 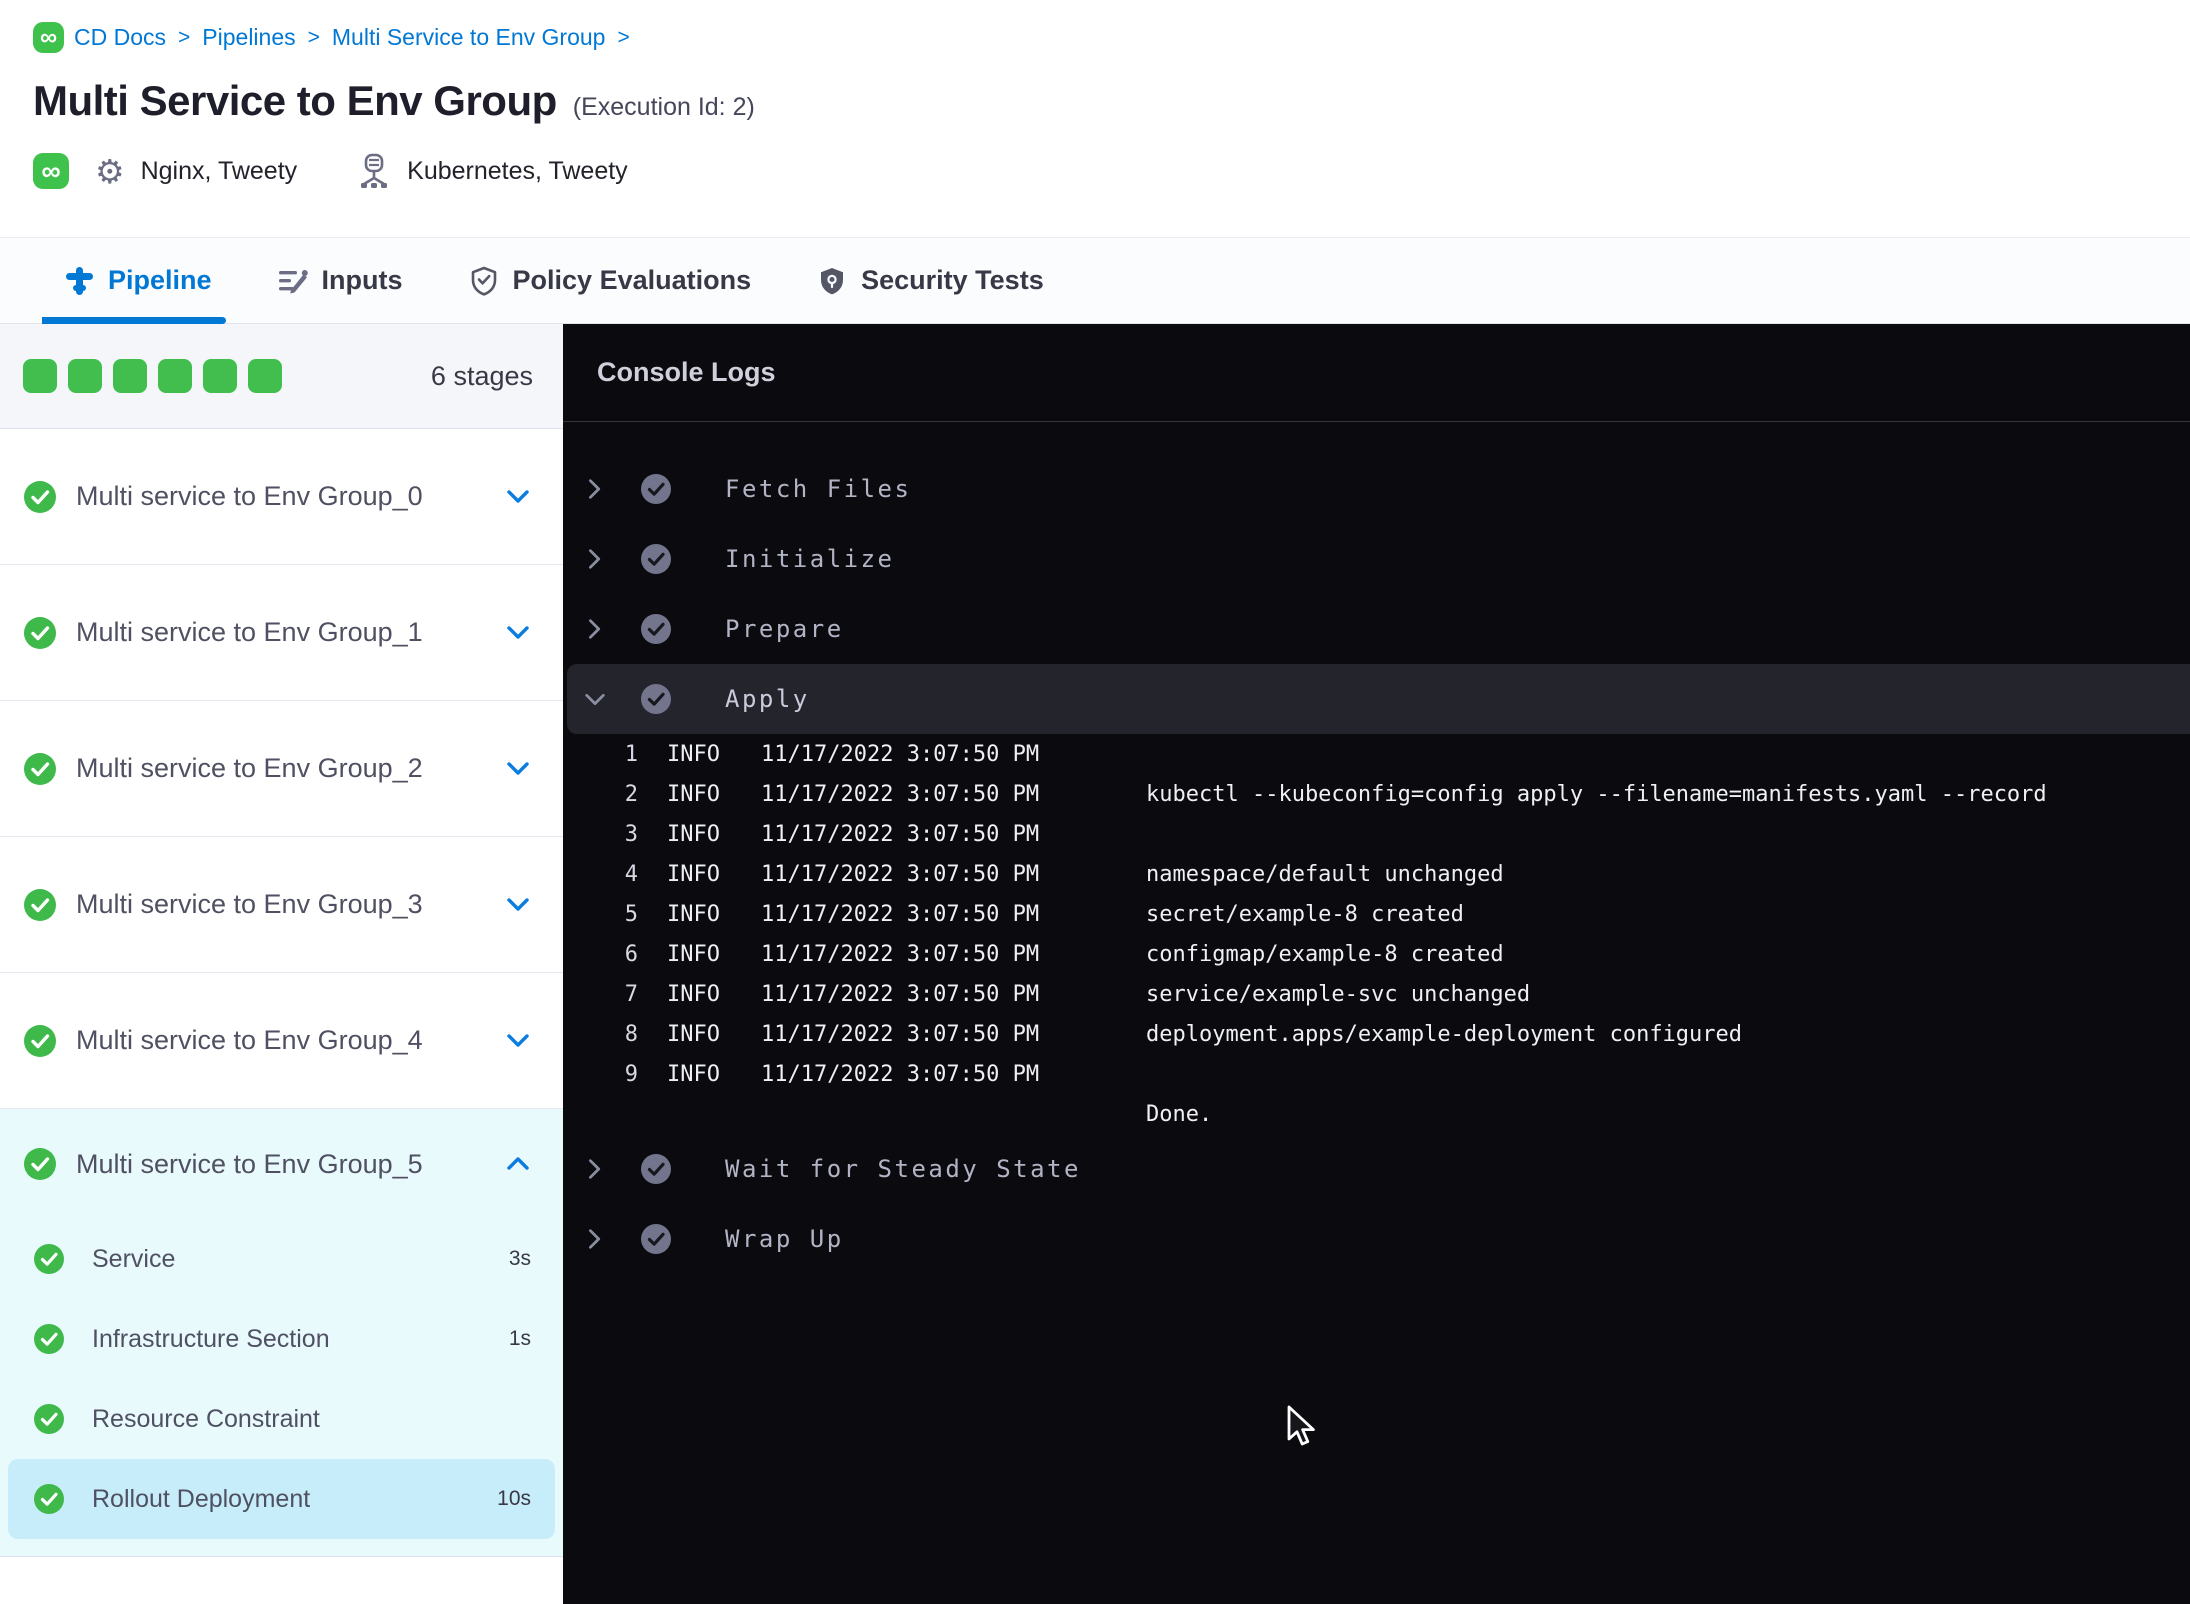 What do you see at coordinates (631, 874) in the screenshot?
I see `log-line-number: 4` at bounding box center [631, 874].